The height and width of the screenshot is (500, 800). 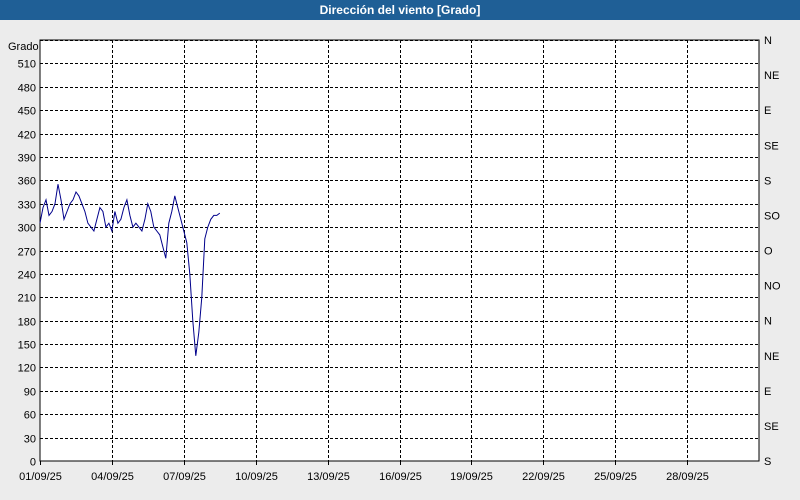 What do you see at coordinates (33, 463) in the screenshot?
I see `y-tick-label: 0` at bounding box center [33, 463].